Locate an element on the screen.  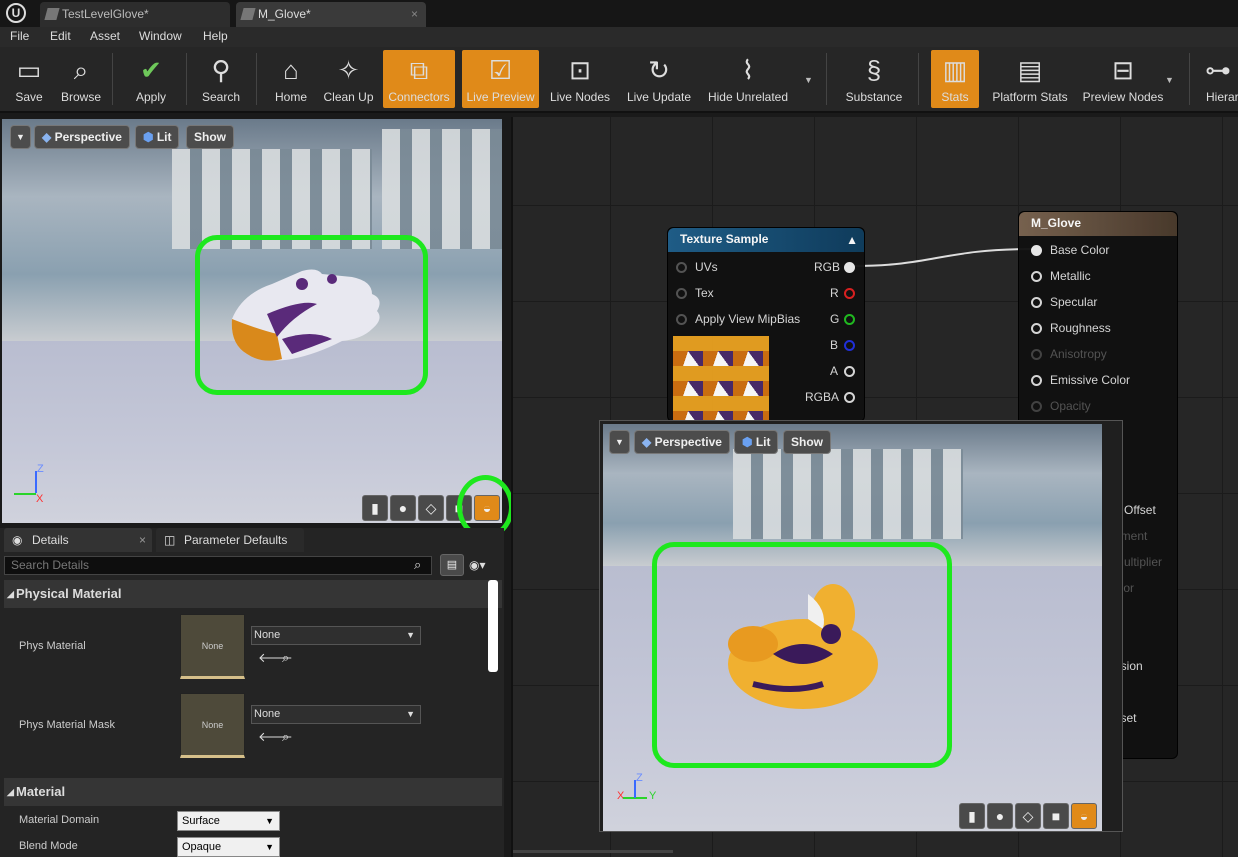
clean-up-button: ✧ Clean Up is located at coordinates (348, 79).